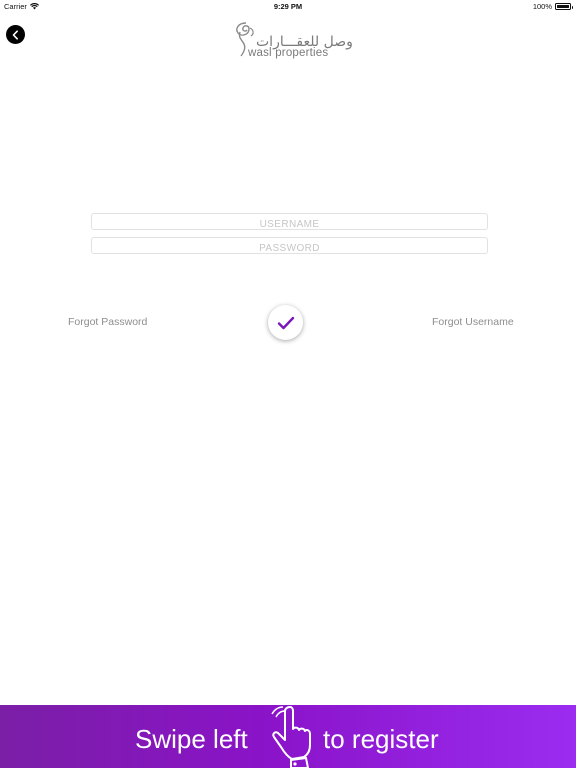 Image resolution: width=576 pixels, height=768 pixels. I want to click on forgot-username-link: Forgot Username, so click(473, 322).